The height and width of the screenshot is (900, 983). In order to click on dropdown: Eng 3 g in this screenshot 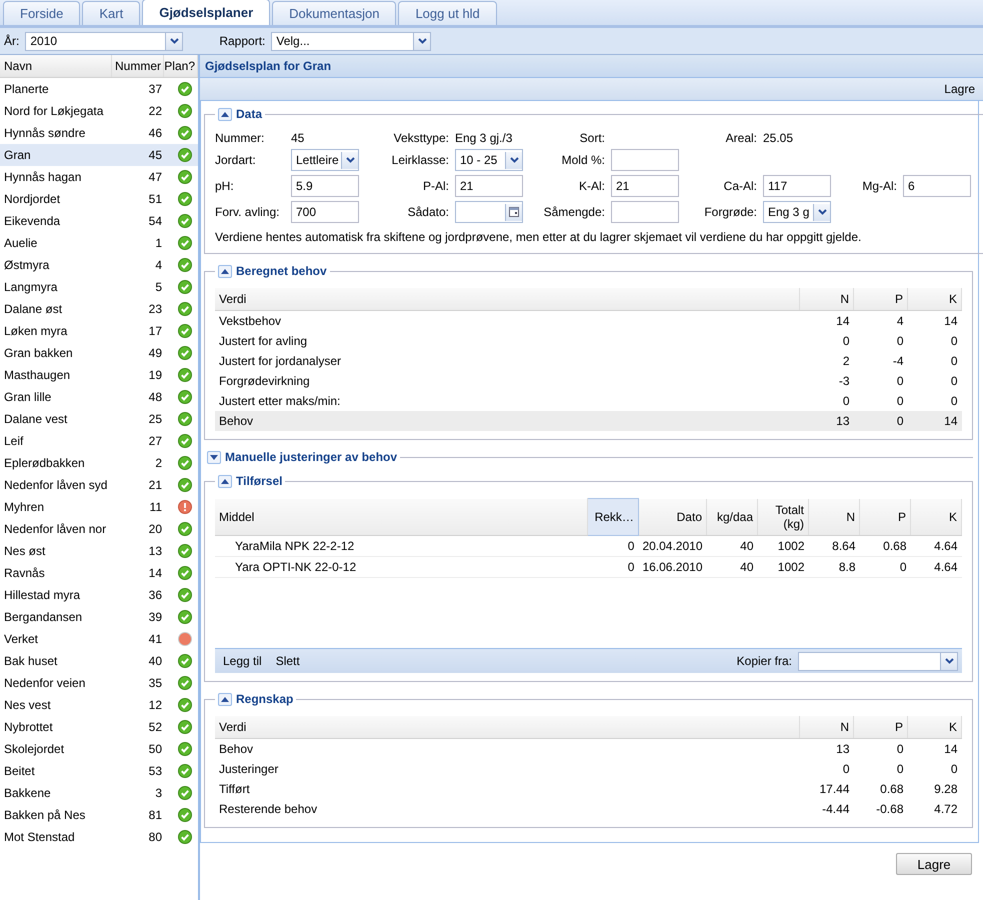, I will do `click(797, 212)`.